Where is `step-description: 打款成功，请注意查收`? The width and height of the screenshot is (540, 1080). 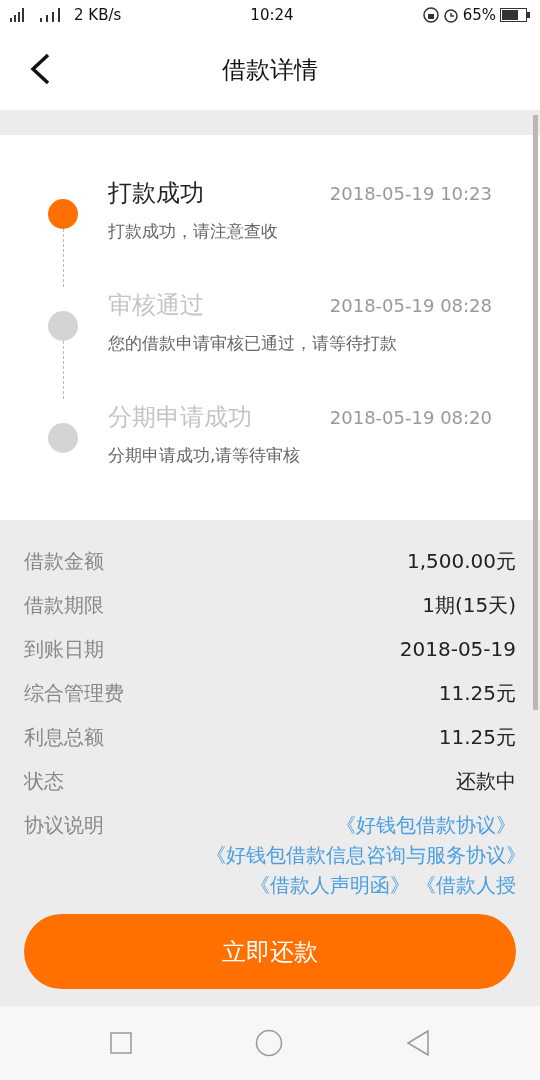 step-description: 打款成功，请注意查收 is located at coordinates (193, 231).